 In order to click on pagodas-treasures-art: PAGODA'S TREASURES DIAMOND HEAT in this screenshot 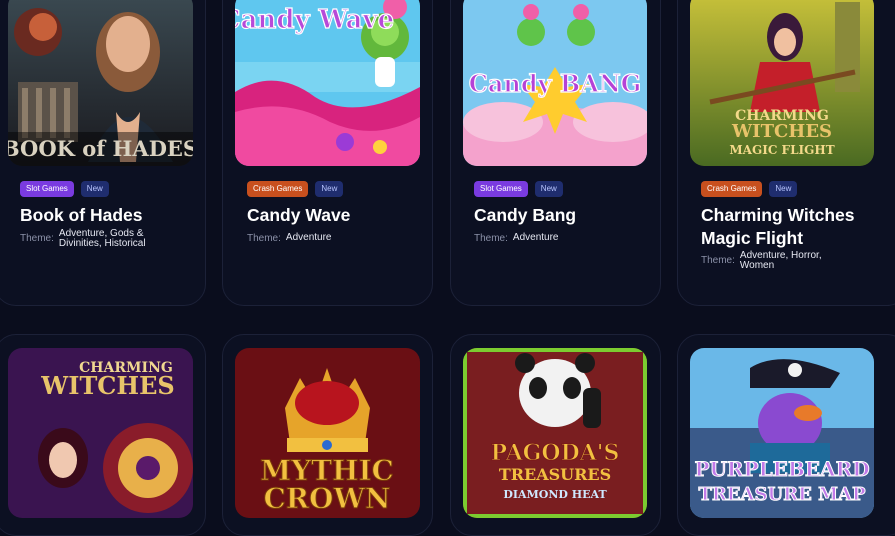, I will do `click(555, 433)`.